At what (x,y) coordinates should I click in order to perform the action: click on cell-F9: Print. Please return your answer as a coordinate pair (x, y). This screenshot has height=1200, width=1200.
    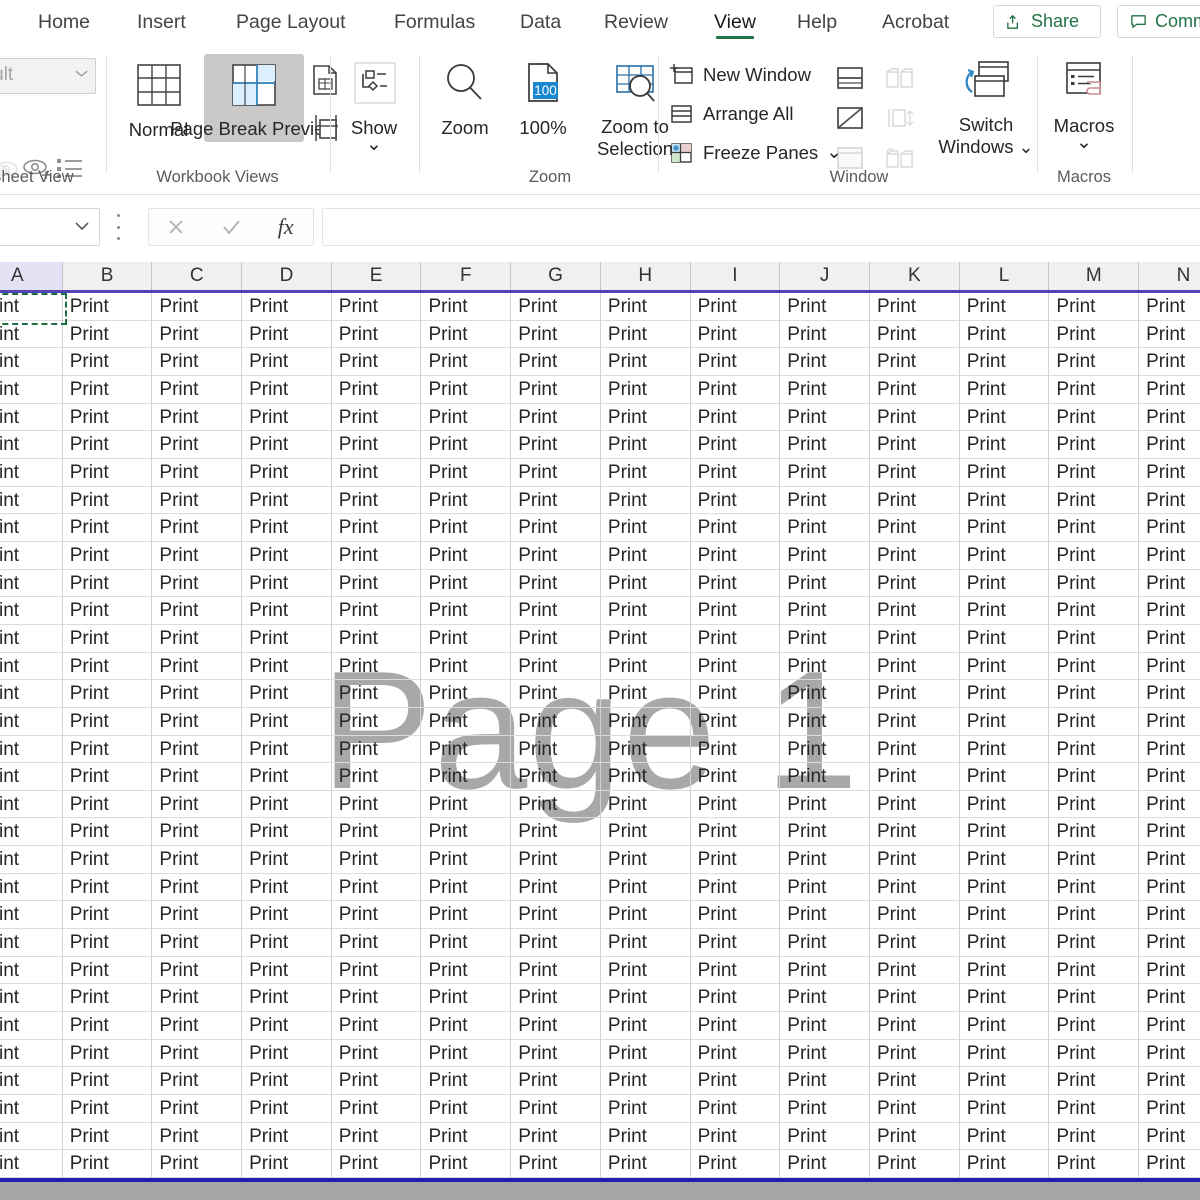
    Looking at the image, I should click on (467, 528).